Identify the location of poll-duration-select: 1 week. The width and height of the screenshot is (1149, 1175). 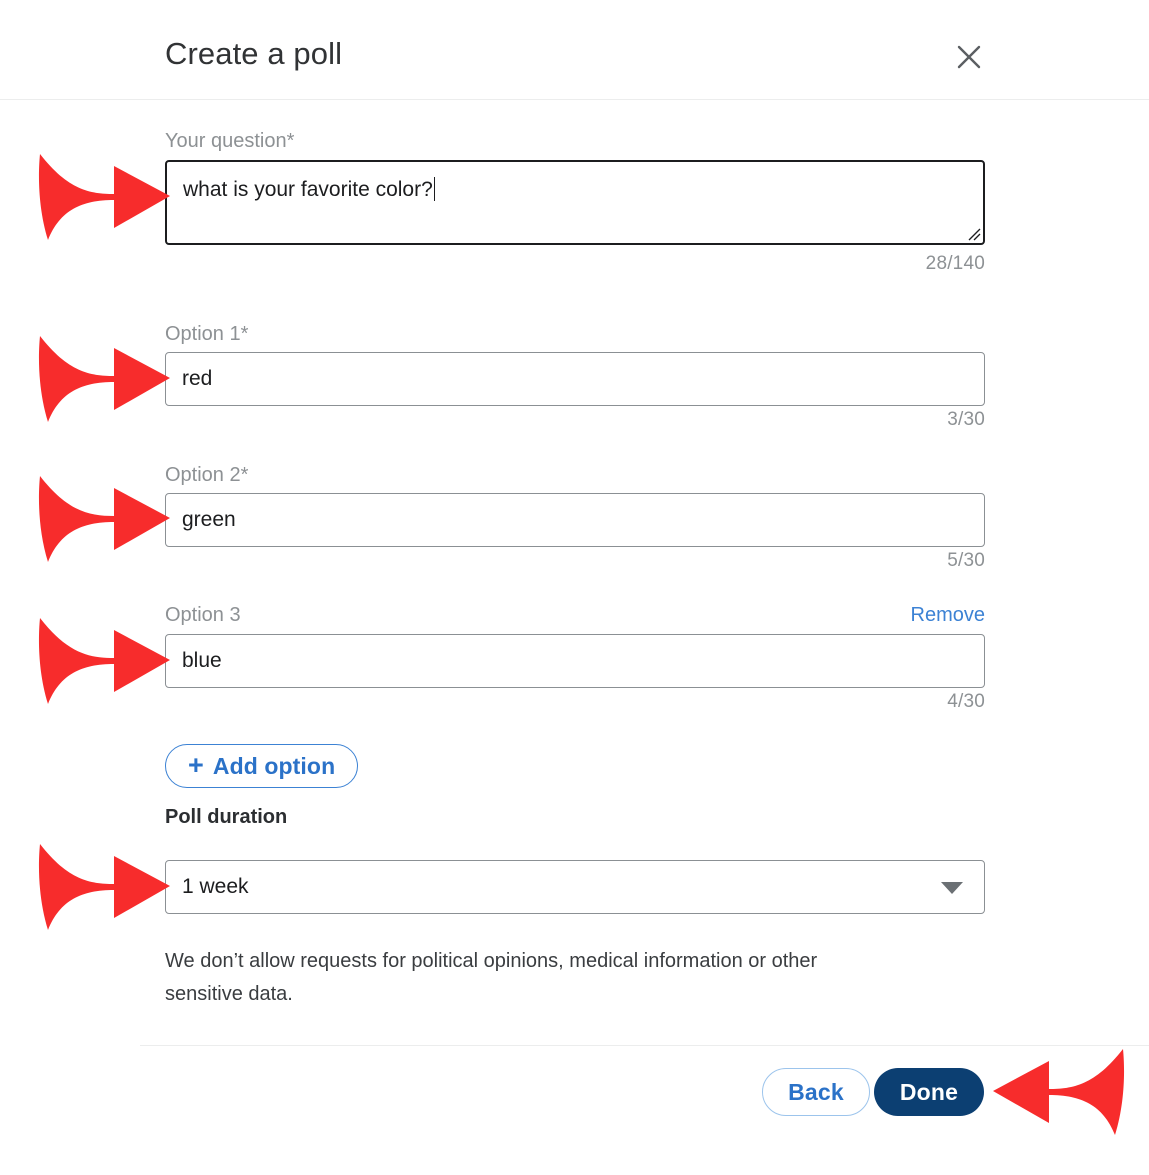
(575, 887).